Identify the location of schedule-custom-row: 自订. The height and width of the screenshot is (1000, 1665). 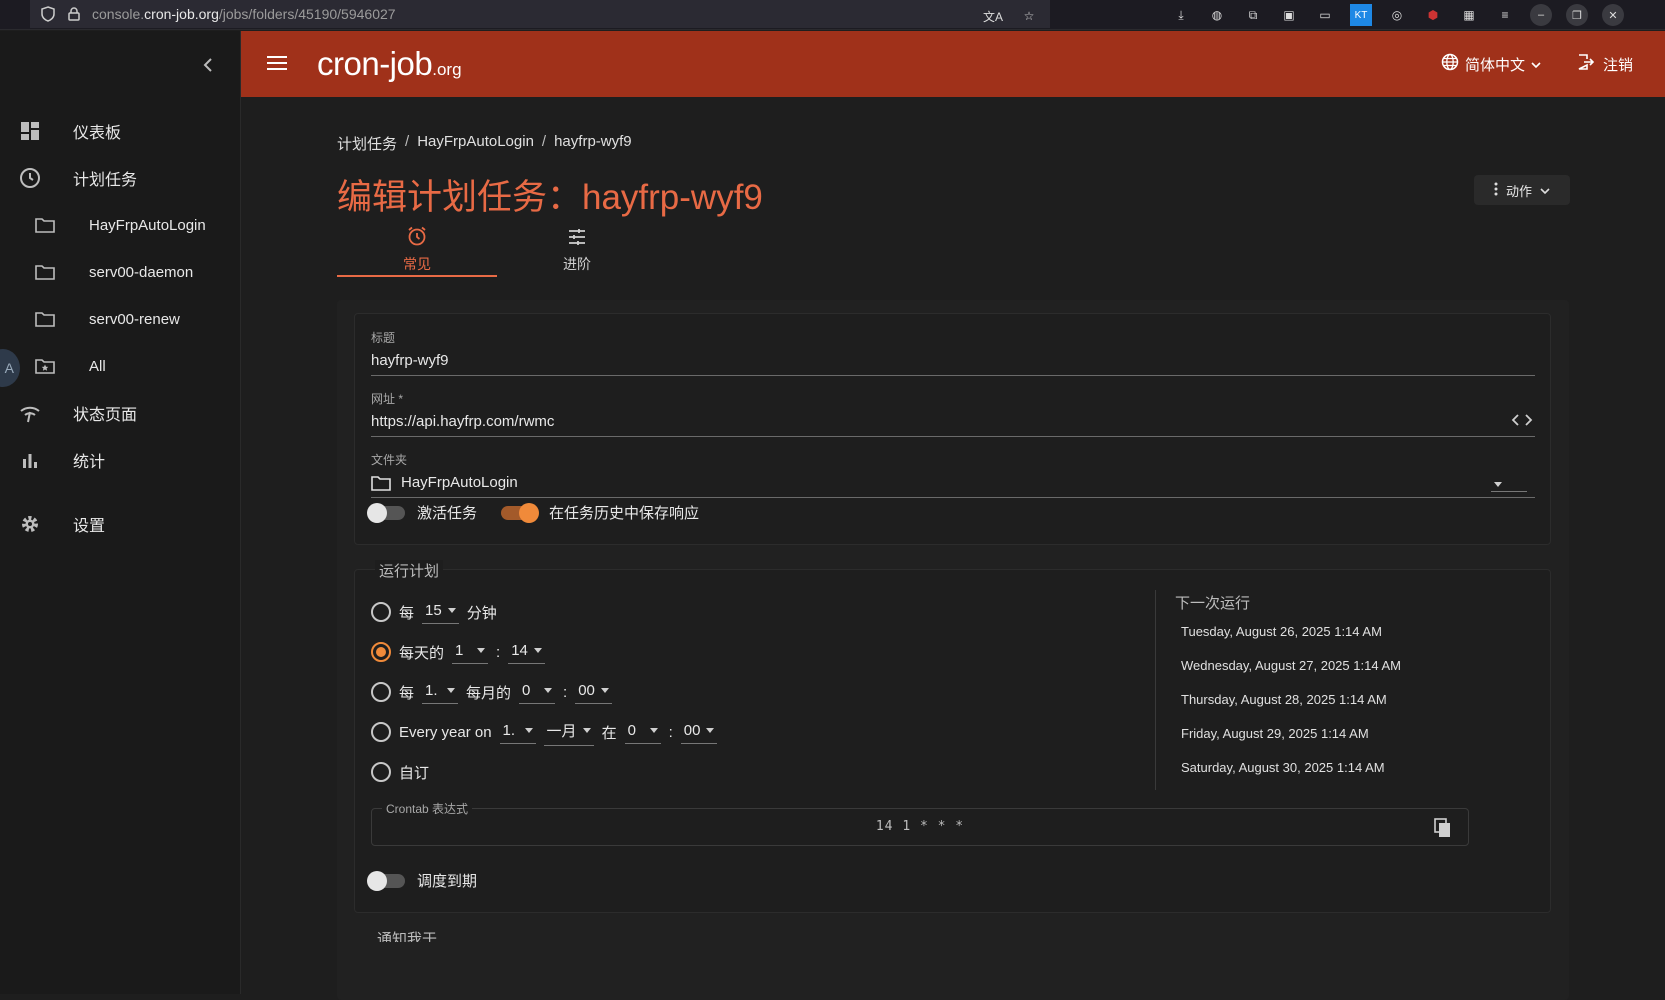
(400, 772).